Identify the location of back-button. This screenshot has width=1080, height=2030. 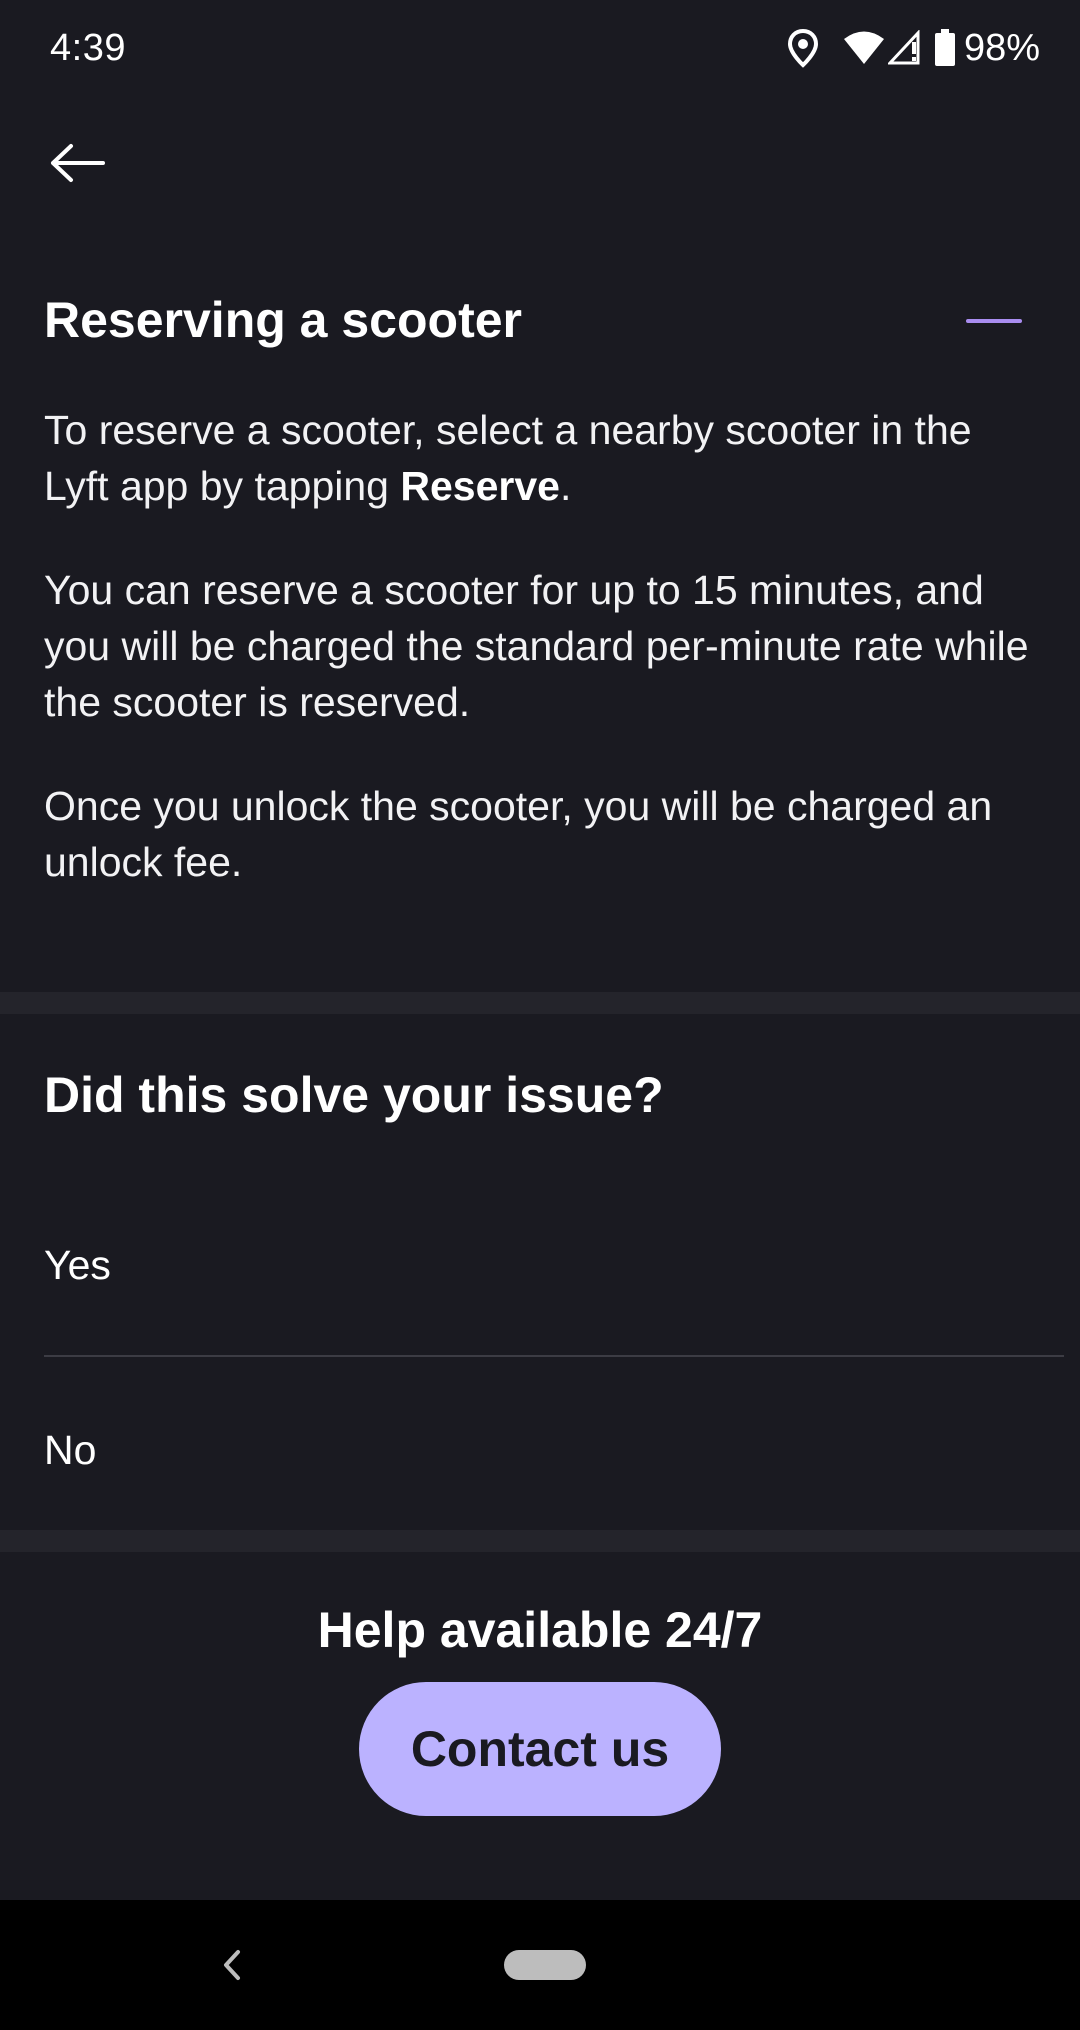
(77, 165).